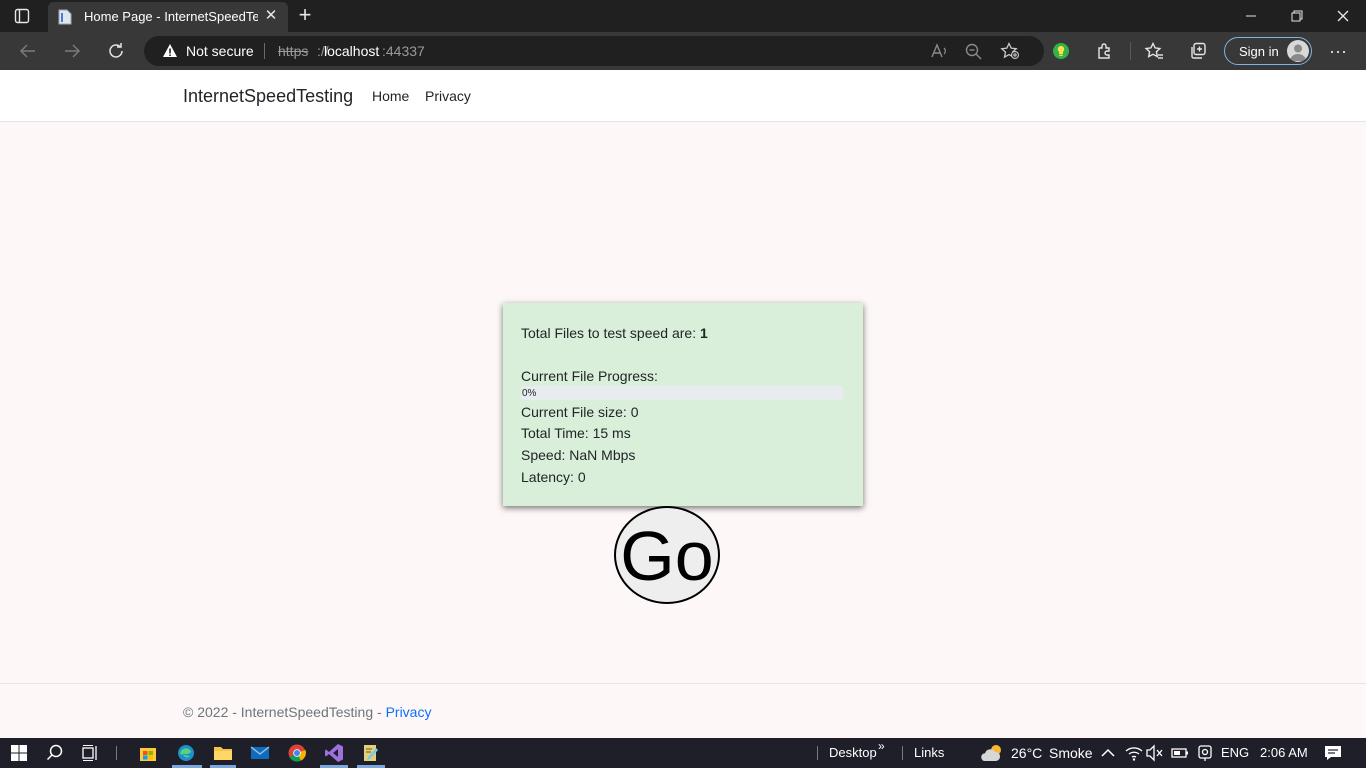 Image resolution: width=1366 pixels, height=768 pixels. I want to click on url-port: :44337, so click(403, 51).